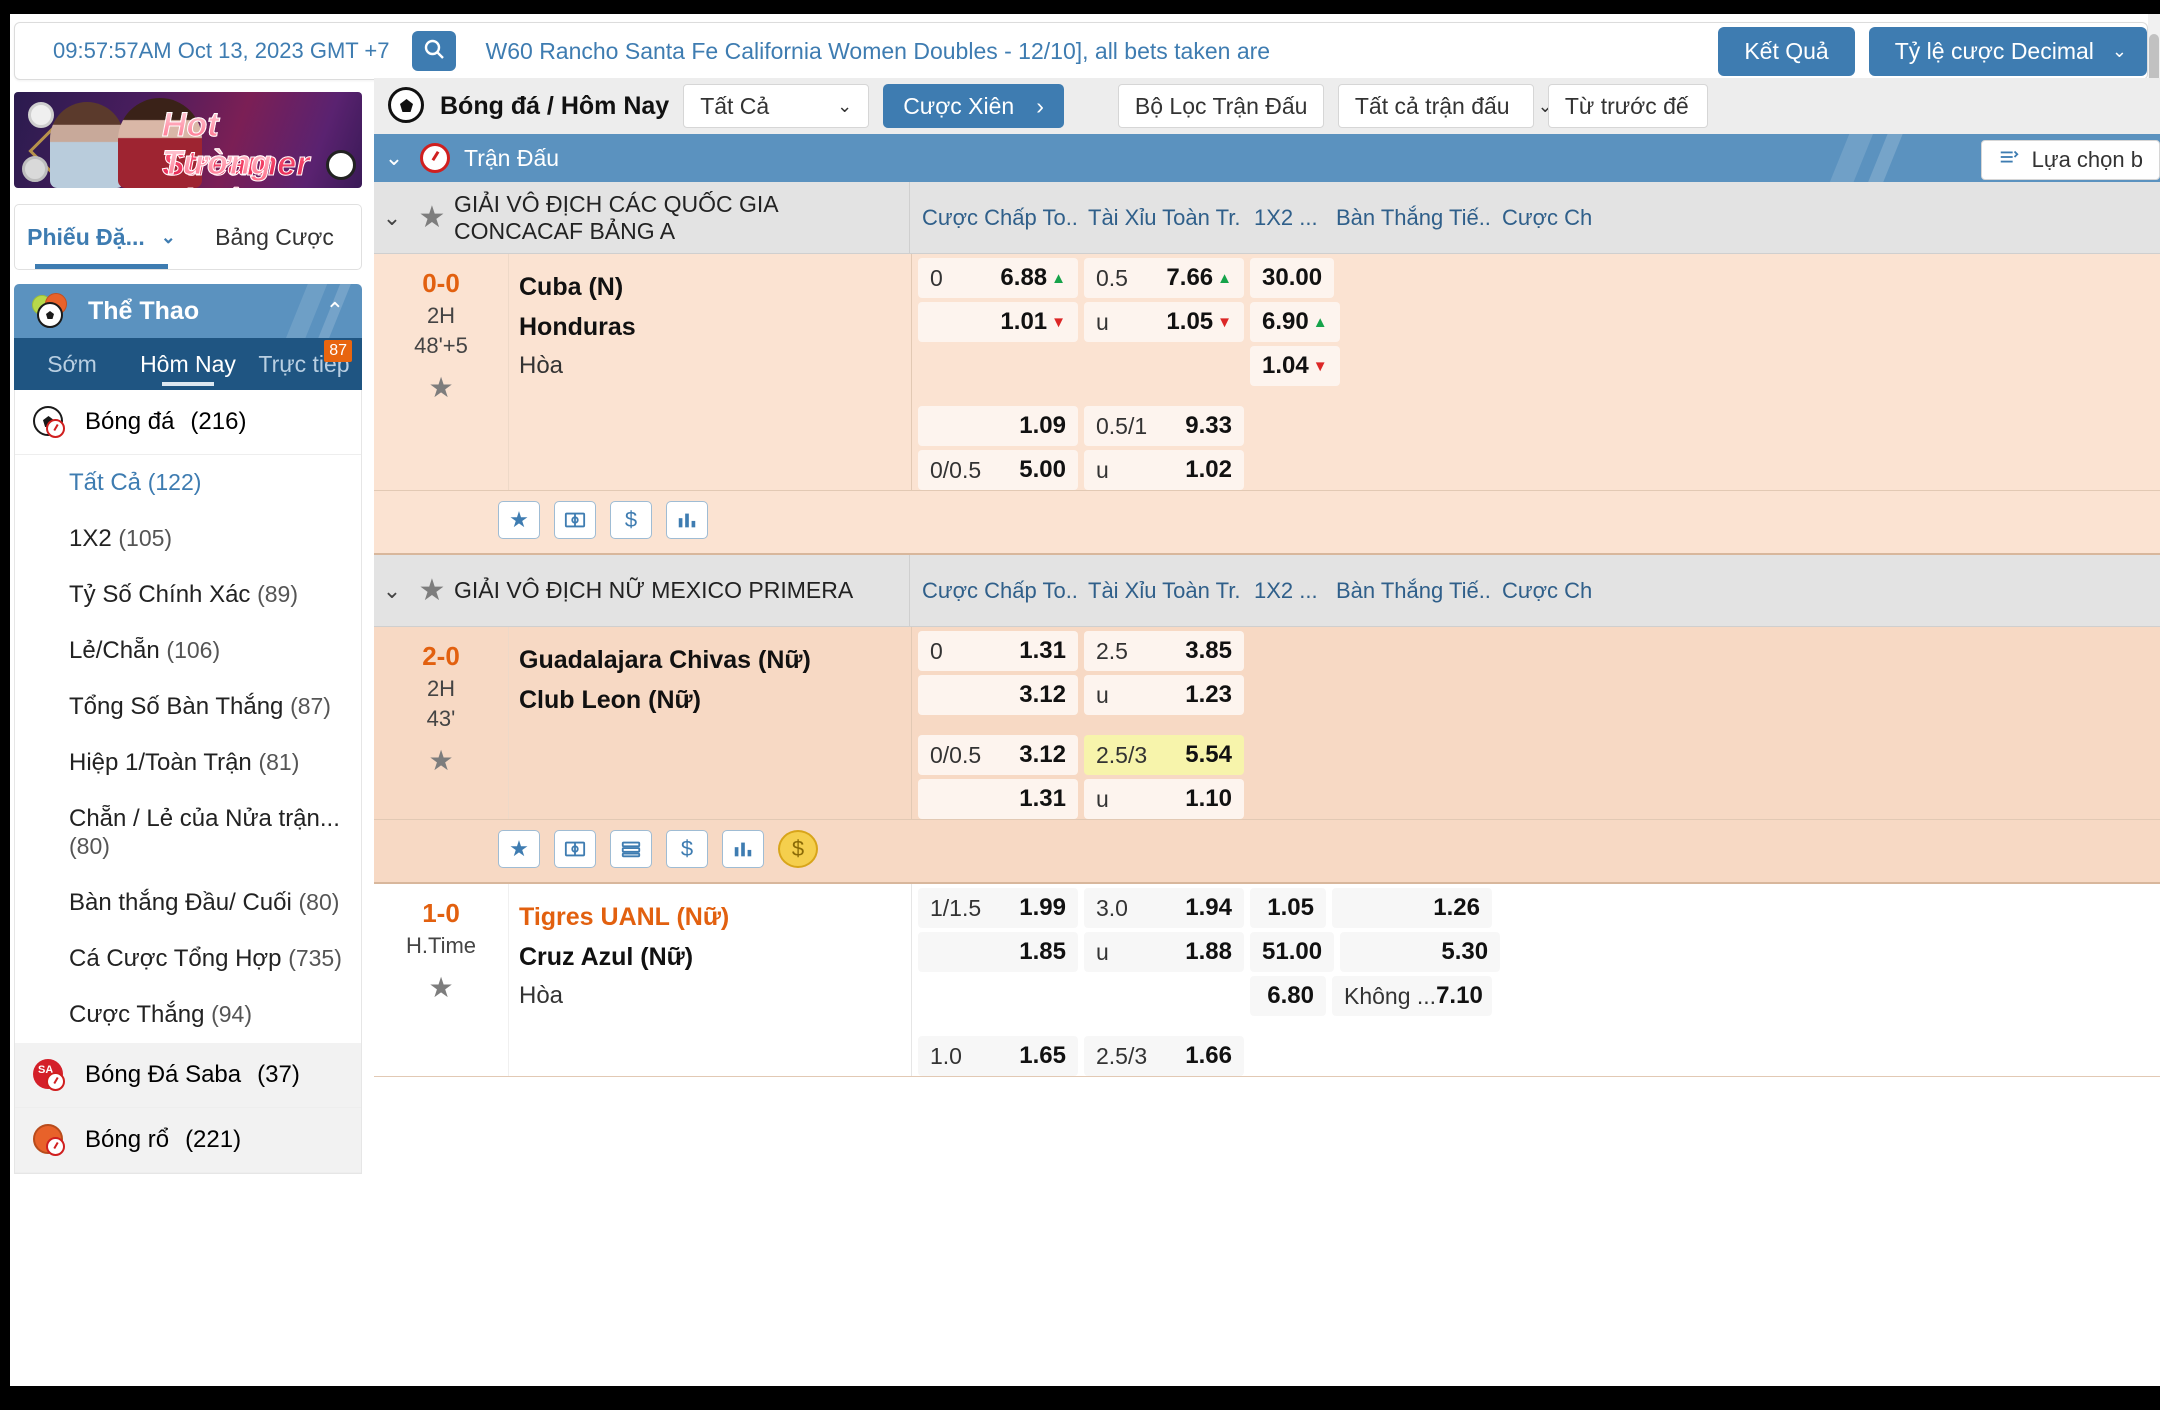 The image size is (2160, 1410). Describe the element at coordinates (335, 311) in the screenshot. I see `chevron-up-icon: ⌃` at that location.